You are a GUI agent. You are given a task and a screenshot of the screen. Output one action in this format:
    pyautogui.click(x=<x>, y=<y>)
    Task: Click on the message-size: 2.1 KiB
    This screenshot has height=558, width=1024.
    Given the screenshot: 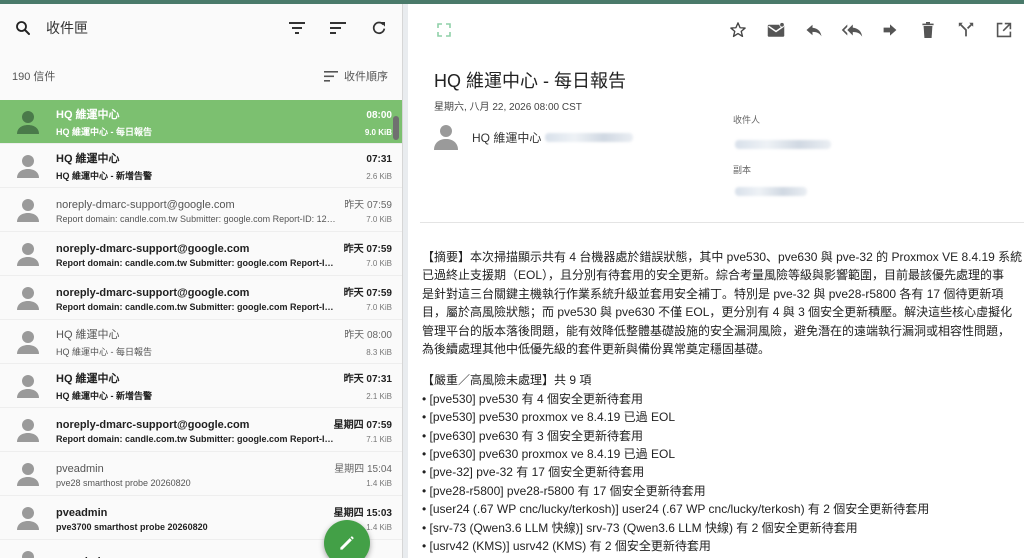 What is the action you would take?
    pyautogui.click(x=379, y=396)
    